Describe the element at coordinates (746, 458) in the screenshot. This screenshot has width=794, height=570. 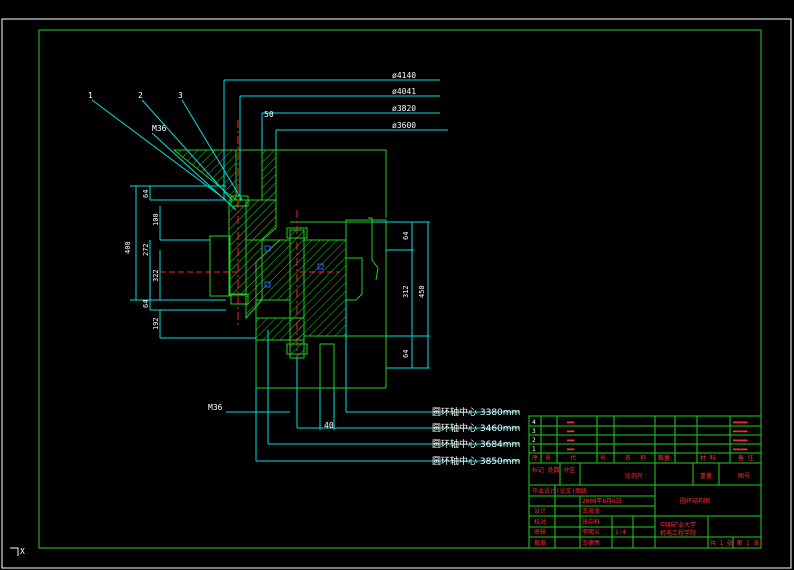
I see `tb-header-8: 备 注` at that location.